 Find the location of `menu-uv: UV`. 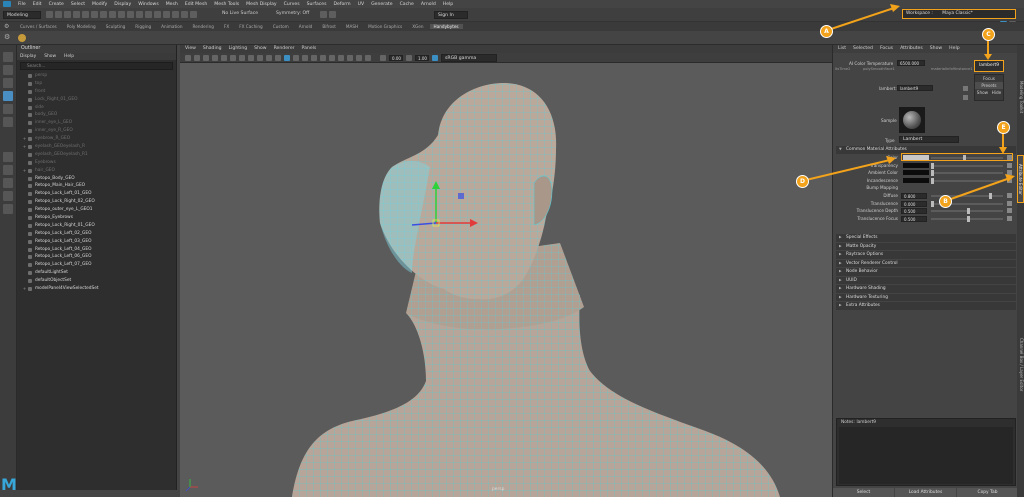

menu-uv: UV is located at coordinates (361, 4).